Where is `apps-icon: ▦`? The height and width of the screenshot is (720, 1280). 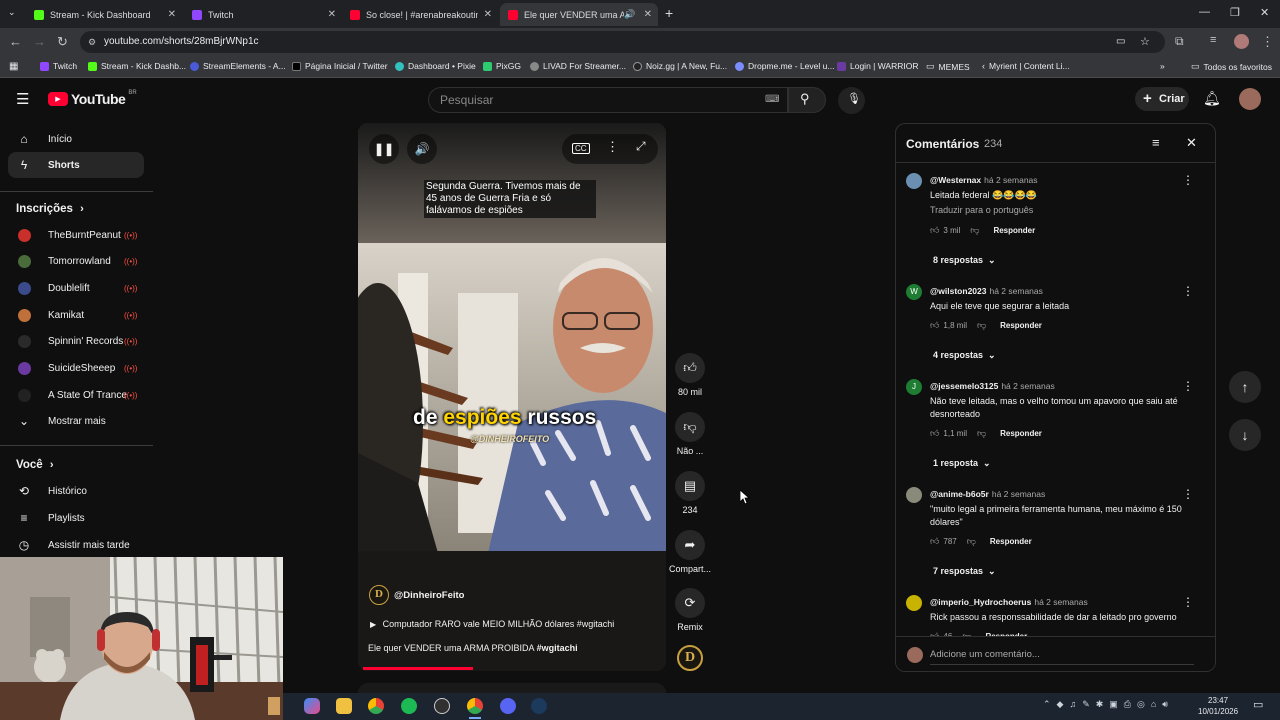 apps-icon: ▦ is located at coordinates (13, 66).